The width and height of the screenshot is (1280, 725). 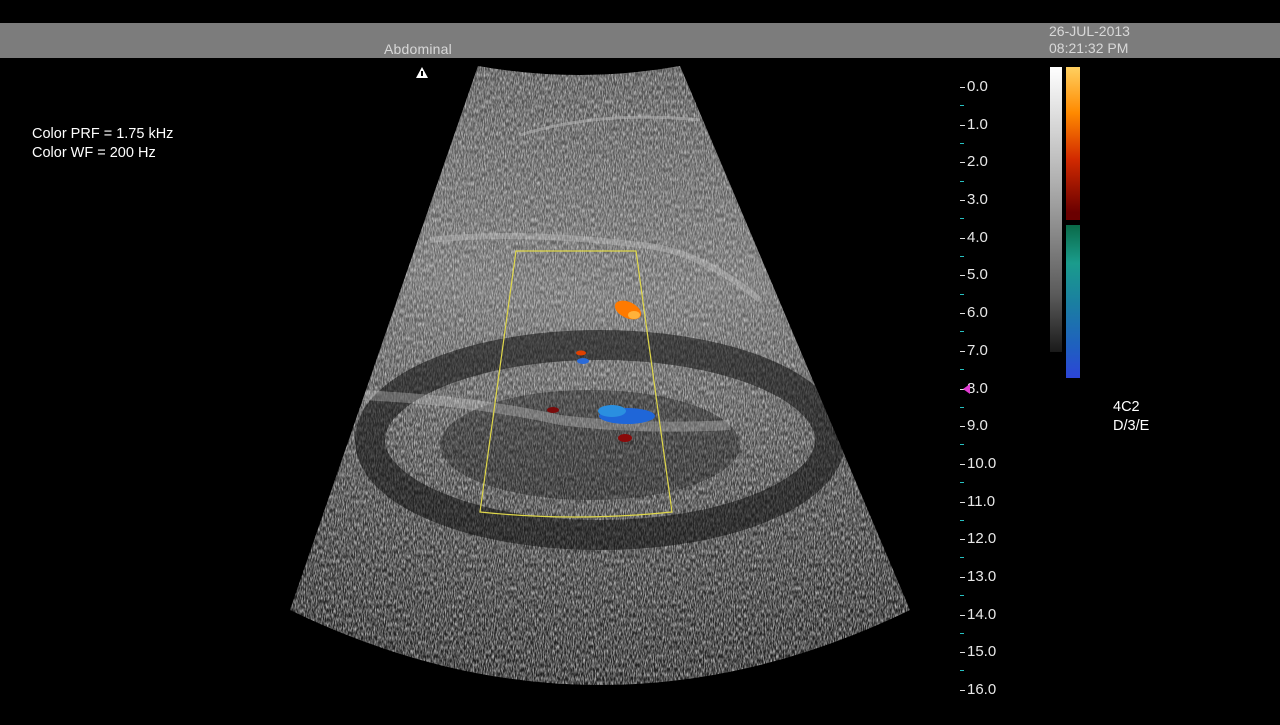 I want to click on depth-label: 8.0, so click(x=974, y=388).